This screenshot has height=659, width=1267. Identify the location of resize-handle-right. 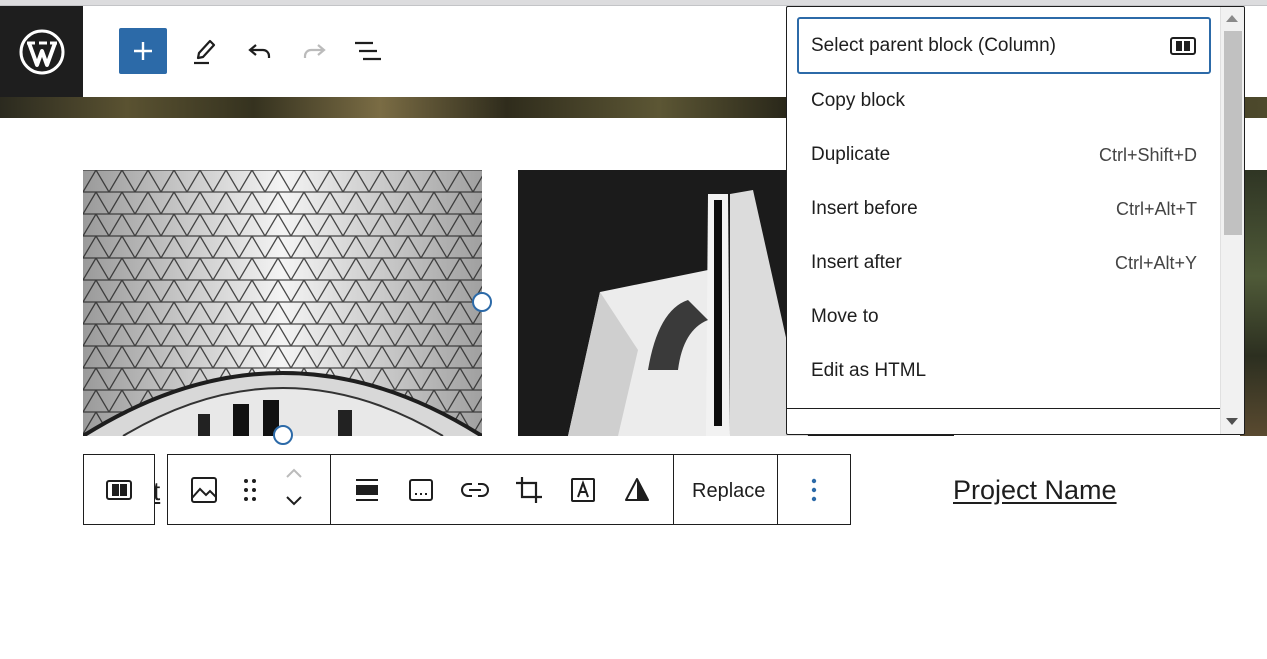
(482, 302).